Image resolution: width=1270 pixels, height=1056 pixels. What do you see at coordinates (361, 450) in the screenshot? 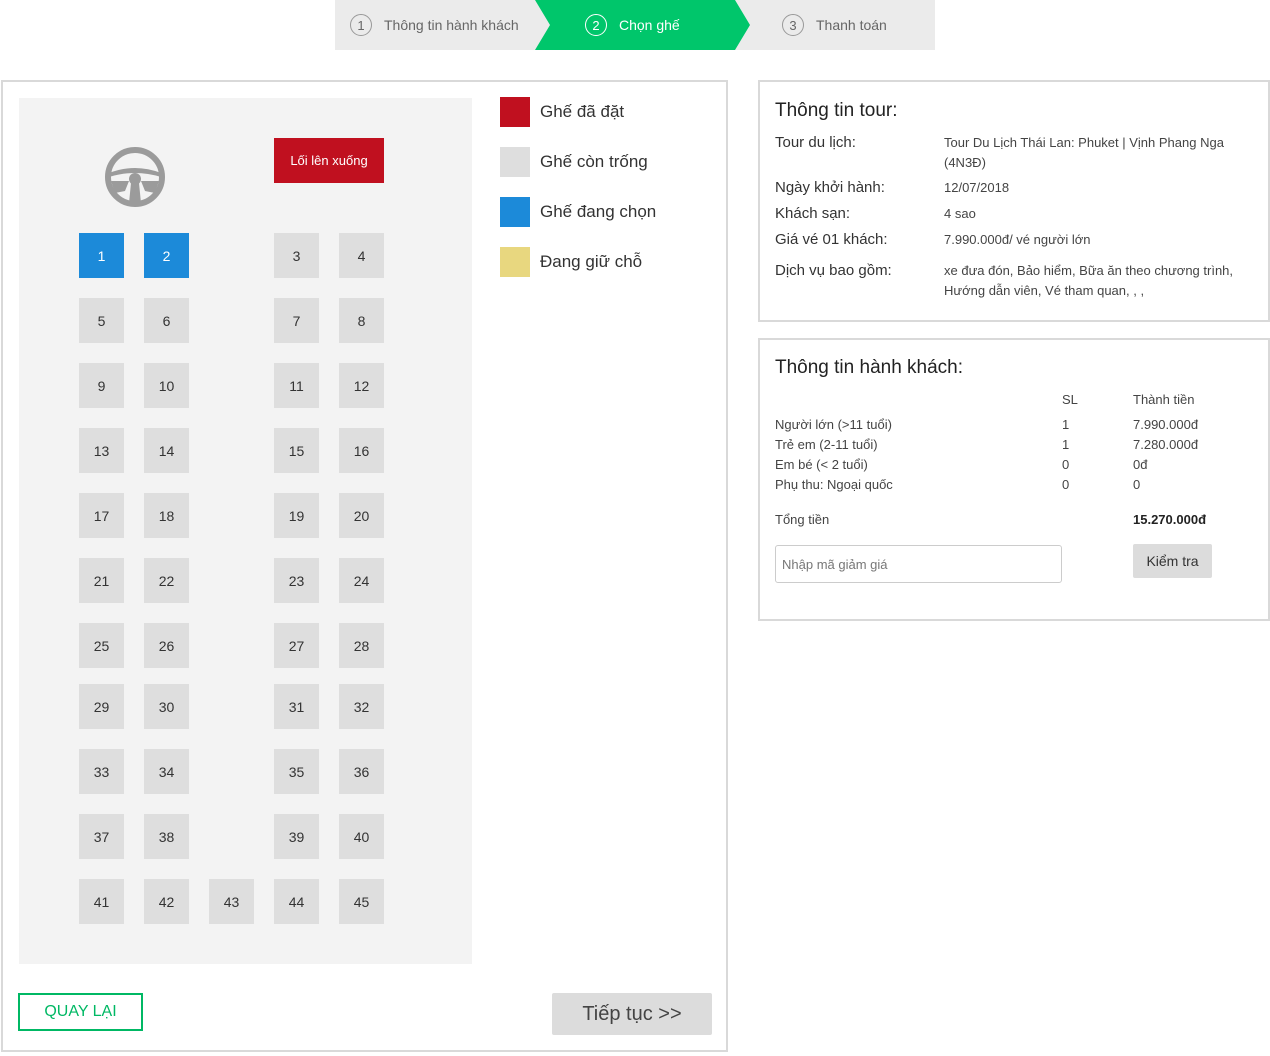
I see `seat-16: 16` at bounding box center [361, 450].